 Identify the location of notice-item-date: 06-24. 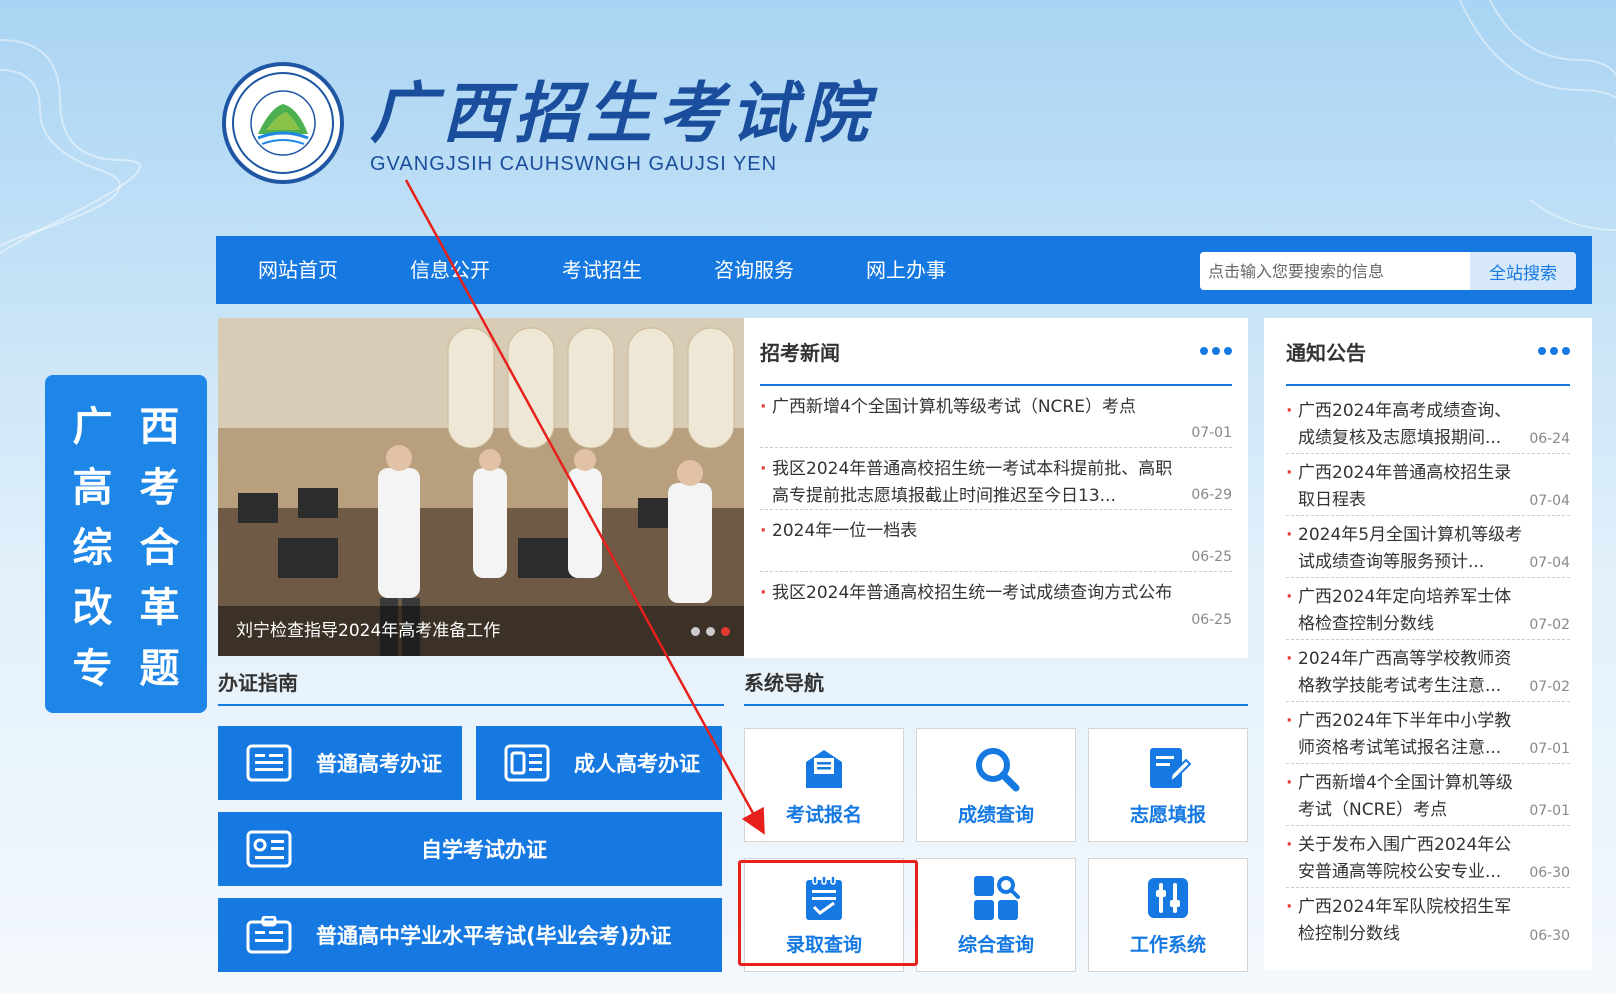
(1549, 439).